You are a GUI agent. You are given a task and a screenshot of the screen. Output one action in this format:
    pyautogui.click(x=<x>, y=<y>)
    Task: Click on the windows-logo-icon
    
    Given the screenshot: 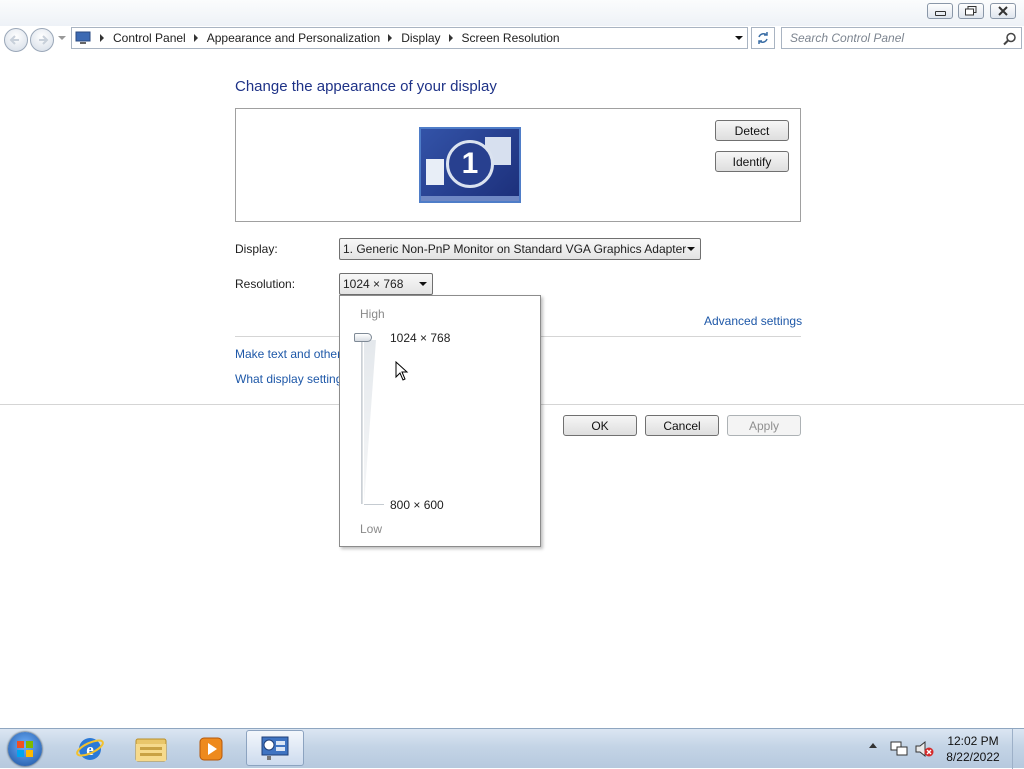 What is the action you would take?
    pyautogui.click(x=25, y=749)
    